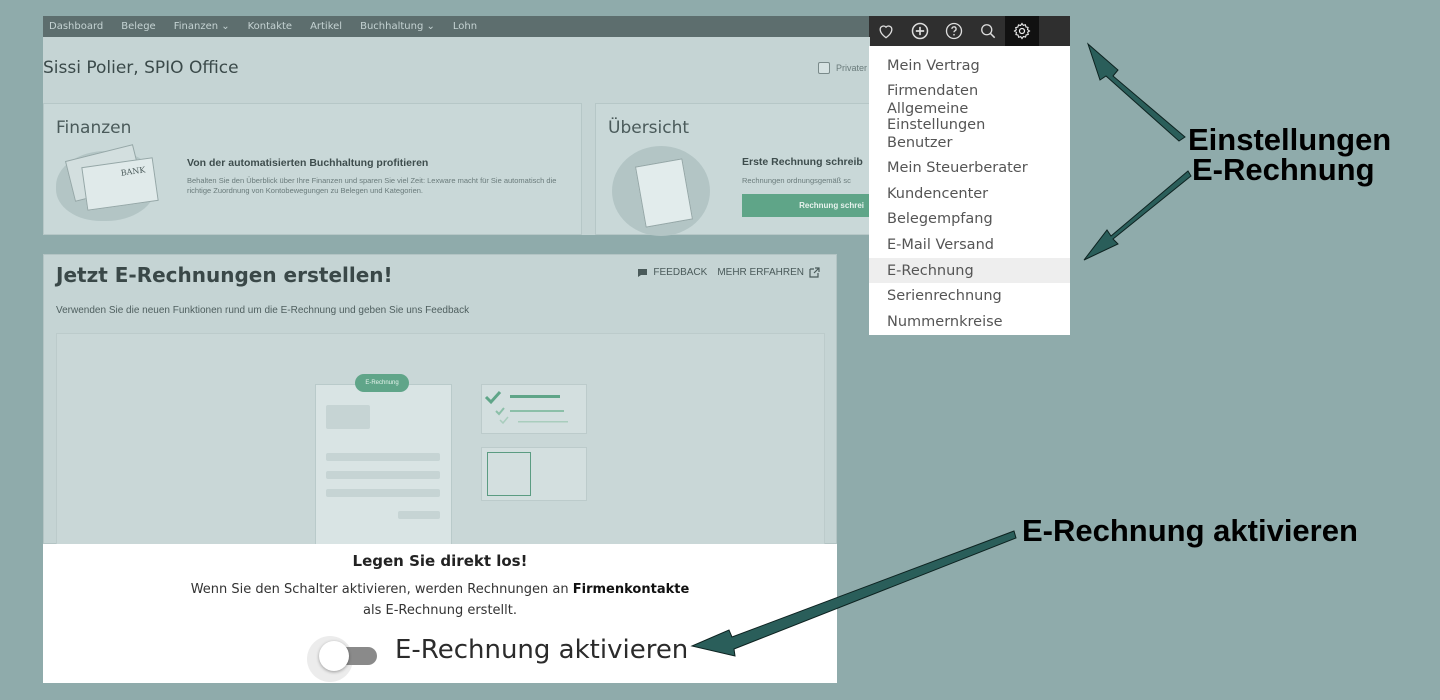 Image resolution: width=1440 pixels, height=700 pixels. What do you see at coordinates (680, 272) in the screenshot?
I see `feedback-label: FEEDBACK` at bounding box center [680, 272].